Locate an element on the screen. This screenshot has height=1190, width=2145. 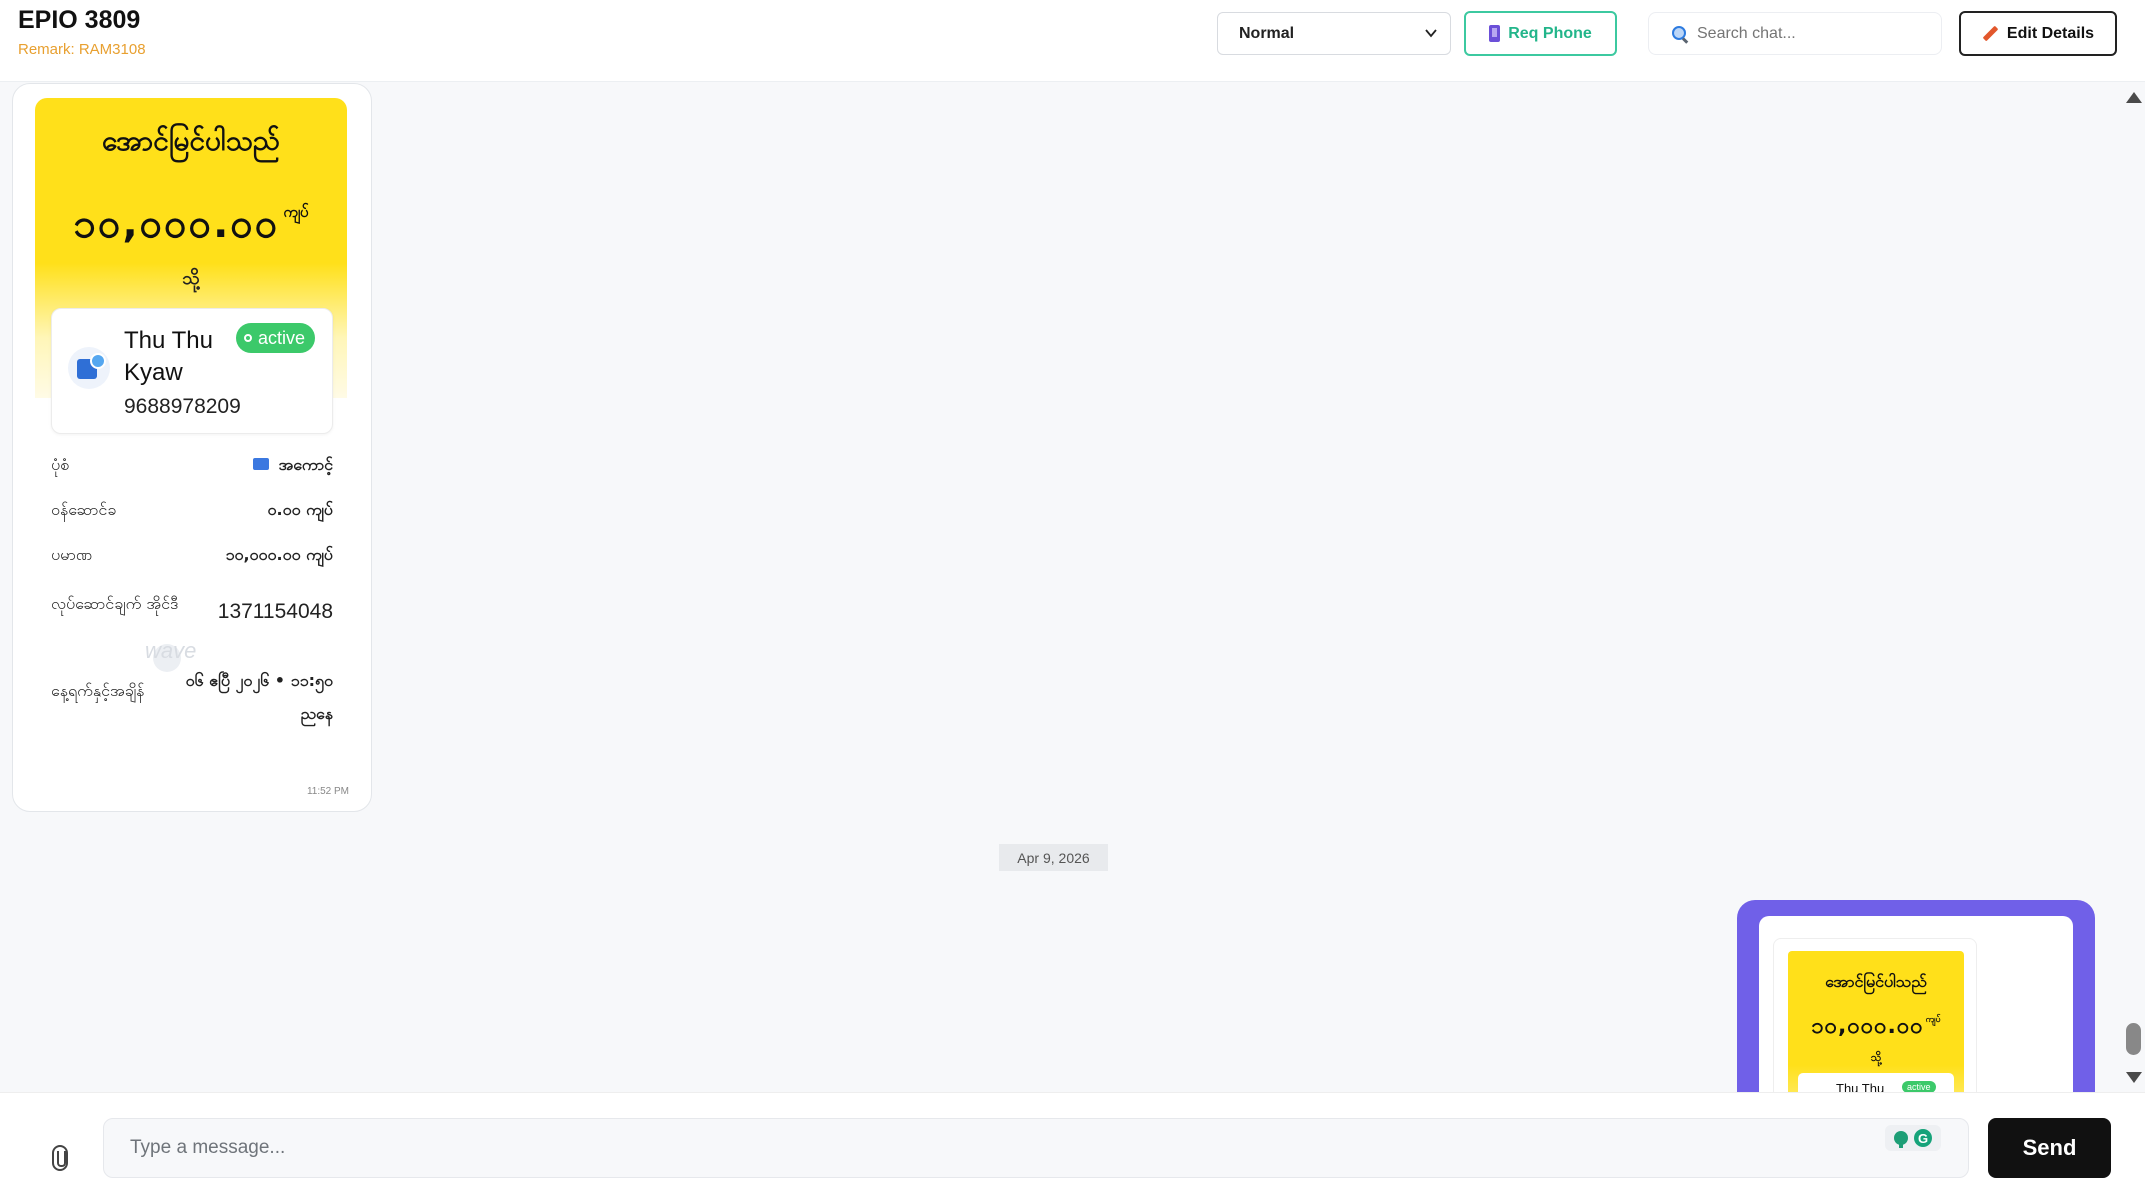
row-value: ၀၆ ဧပြီ ၂၀၂၆ • ၁၁:၅၀ ညနေ is located at coordinates (259, 697).